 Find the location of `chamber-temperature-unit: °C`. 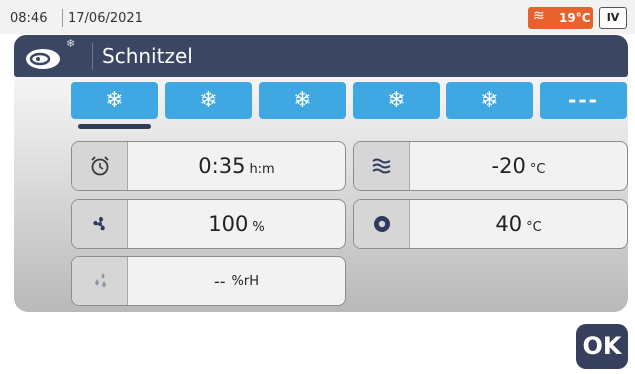

chamber-temperature-unit: °C is located at coordinates (537, 169).